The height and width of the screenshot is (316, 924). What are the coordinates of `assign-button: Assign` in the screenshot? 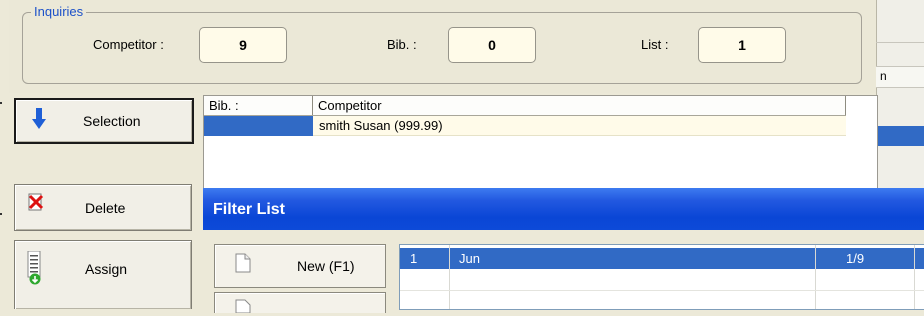 It's located at (103, 274).